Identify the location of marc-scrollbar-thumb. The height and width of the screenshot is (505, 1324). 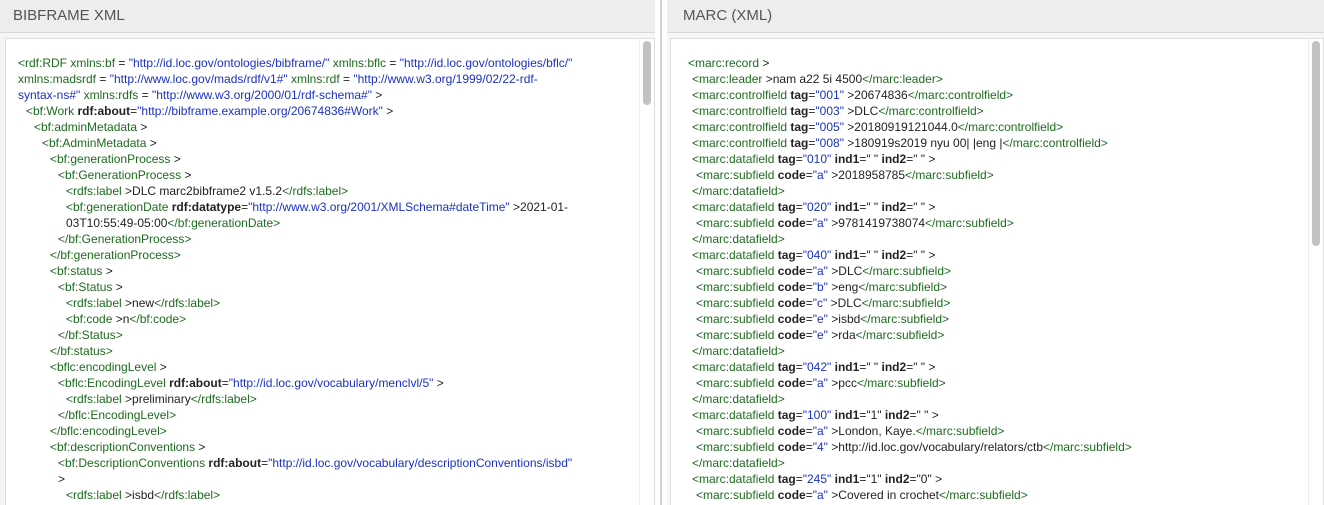
(1316, 143).